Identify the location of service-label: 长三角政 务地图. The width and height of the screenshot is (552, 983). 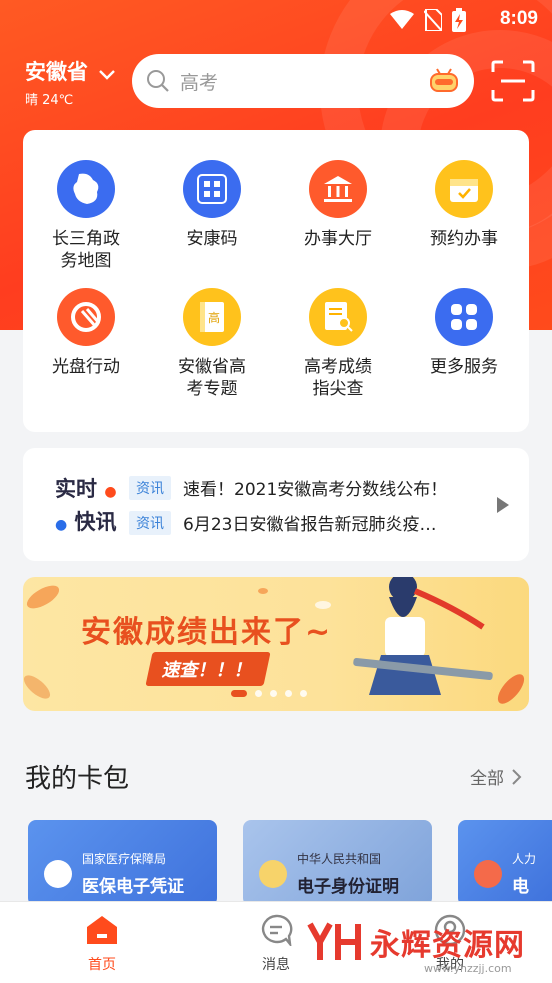
(86, 250).